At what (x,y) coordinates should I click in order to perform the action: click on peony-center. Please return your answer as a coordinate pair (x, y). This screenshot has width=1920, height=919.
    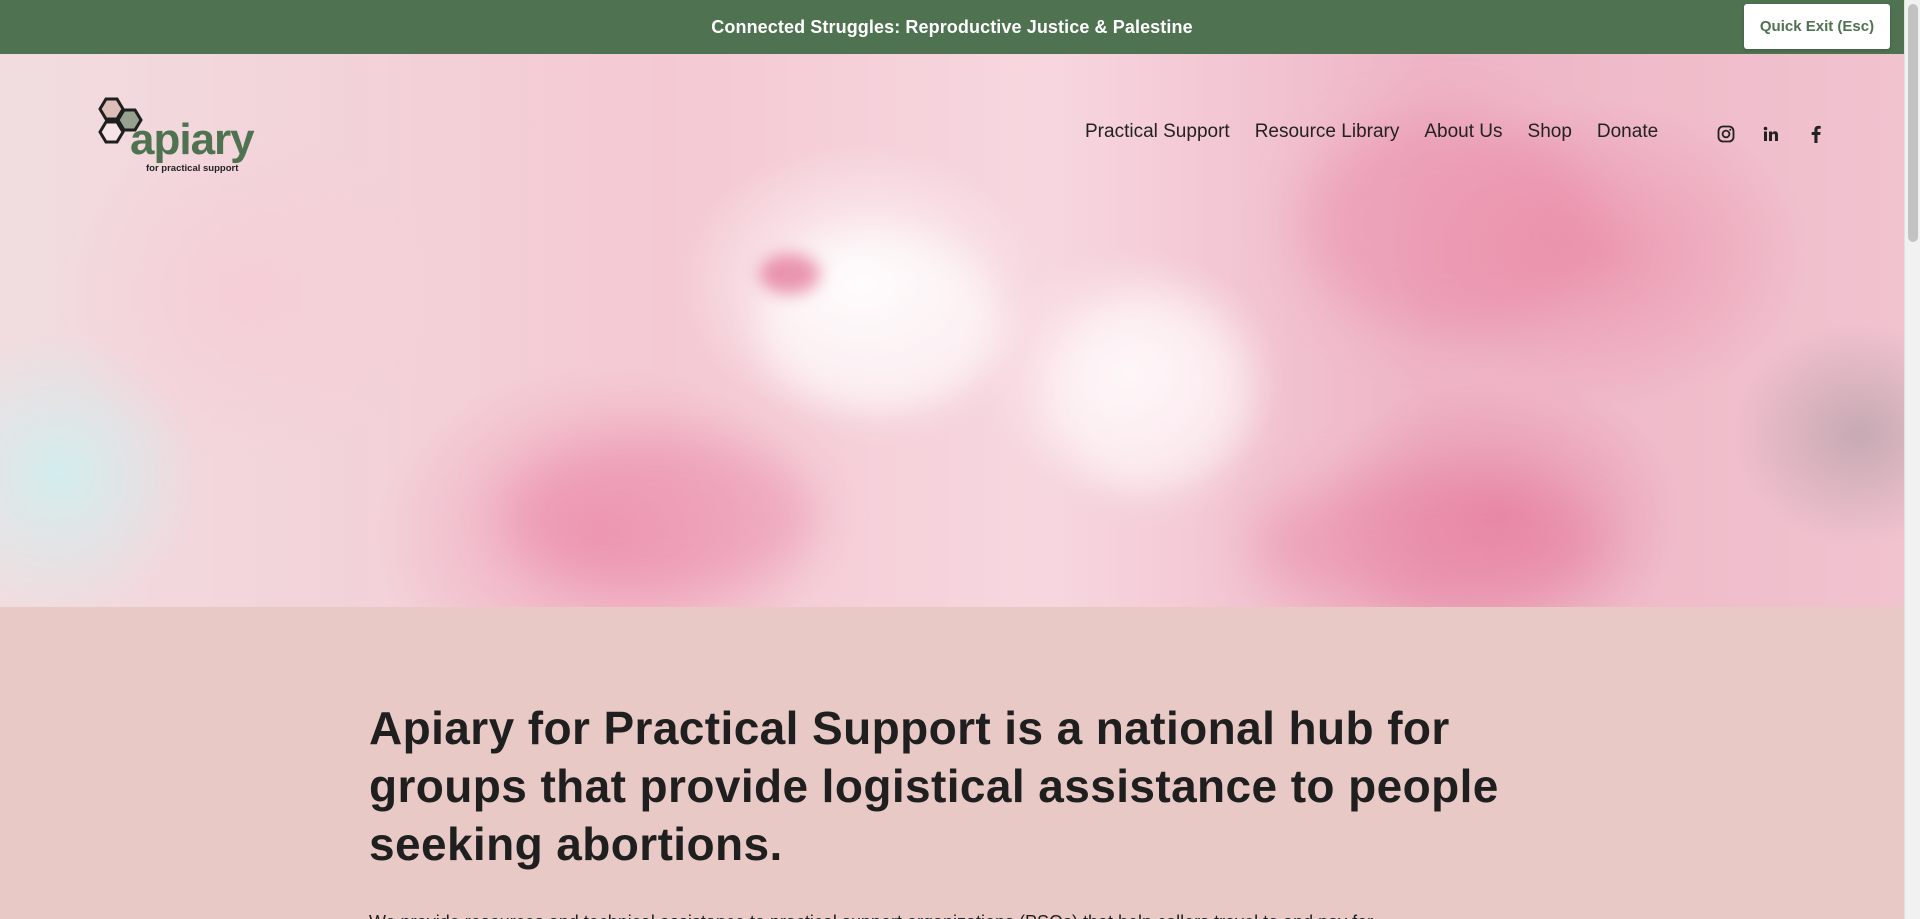
    Looking at the image, I should click on (790, 274).